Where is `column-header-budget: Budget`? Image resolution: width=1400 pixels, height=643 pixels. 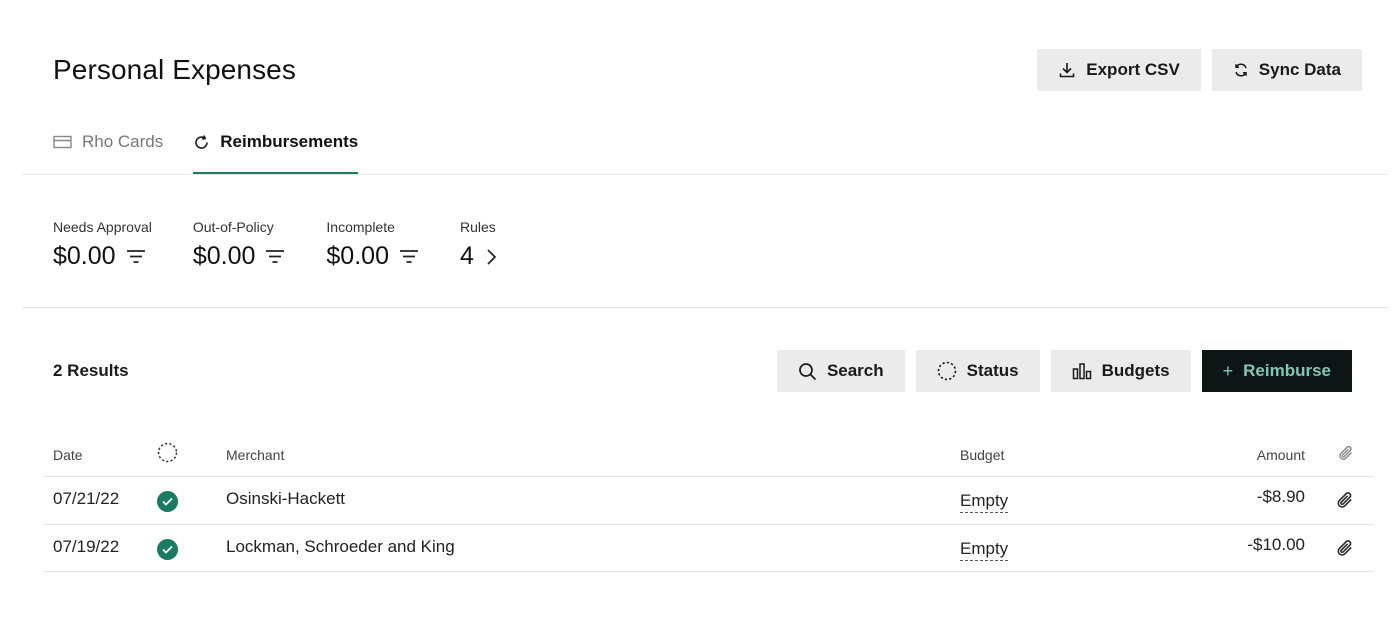
column-header-budget: Budget is located at coordinates (982, 455).